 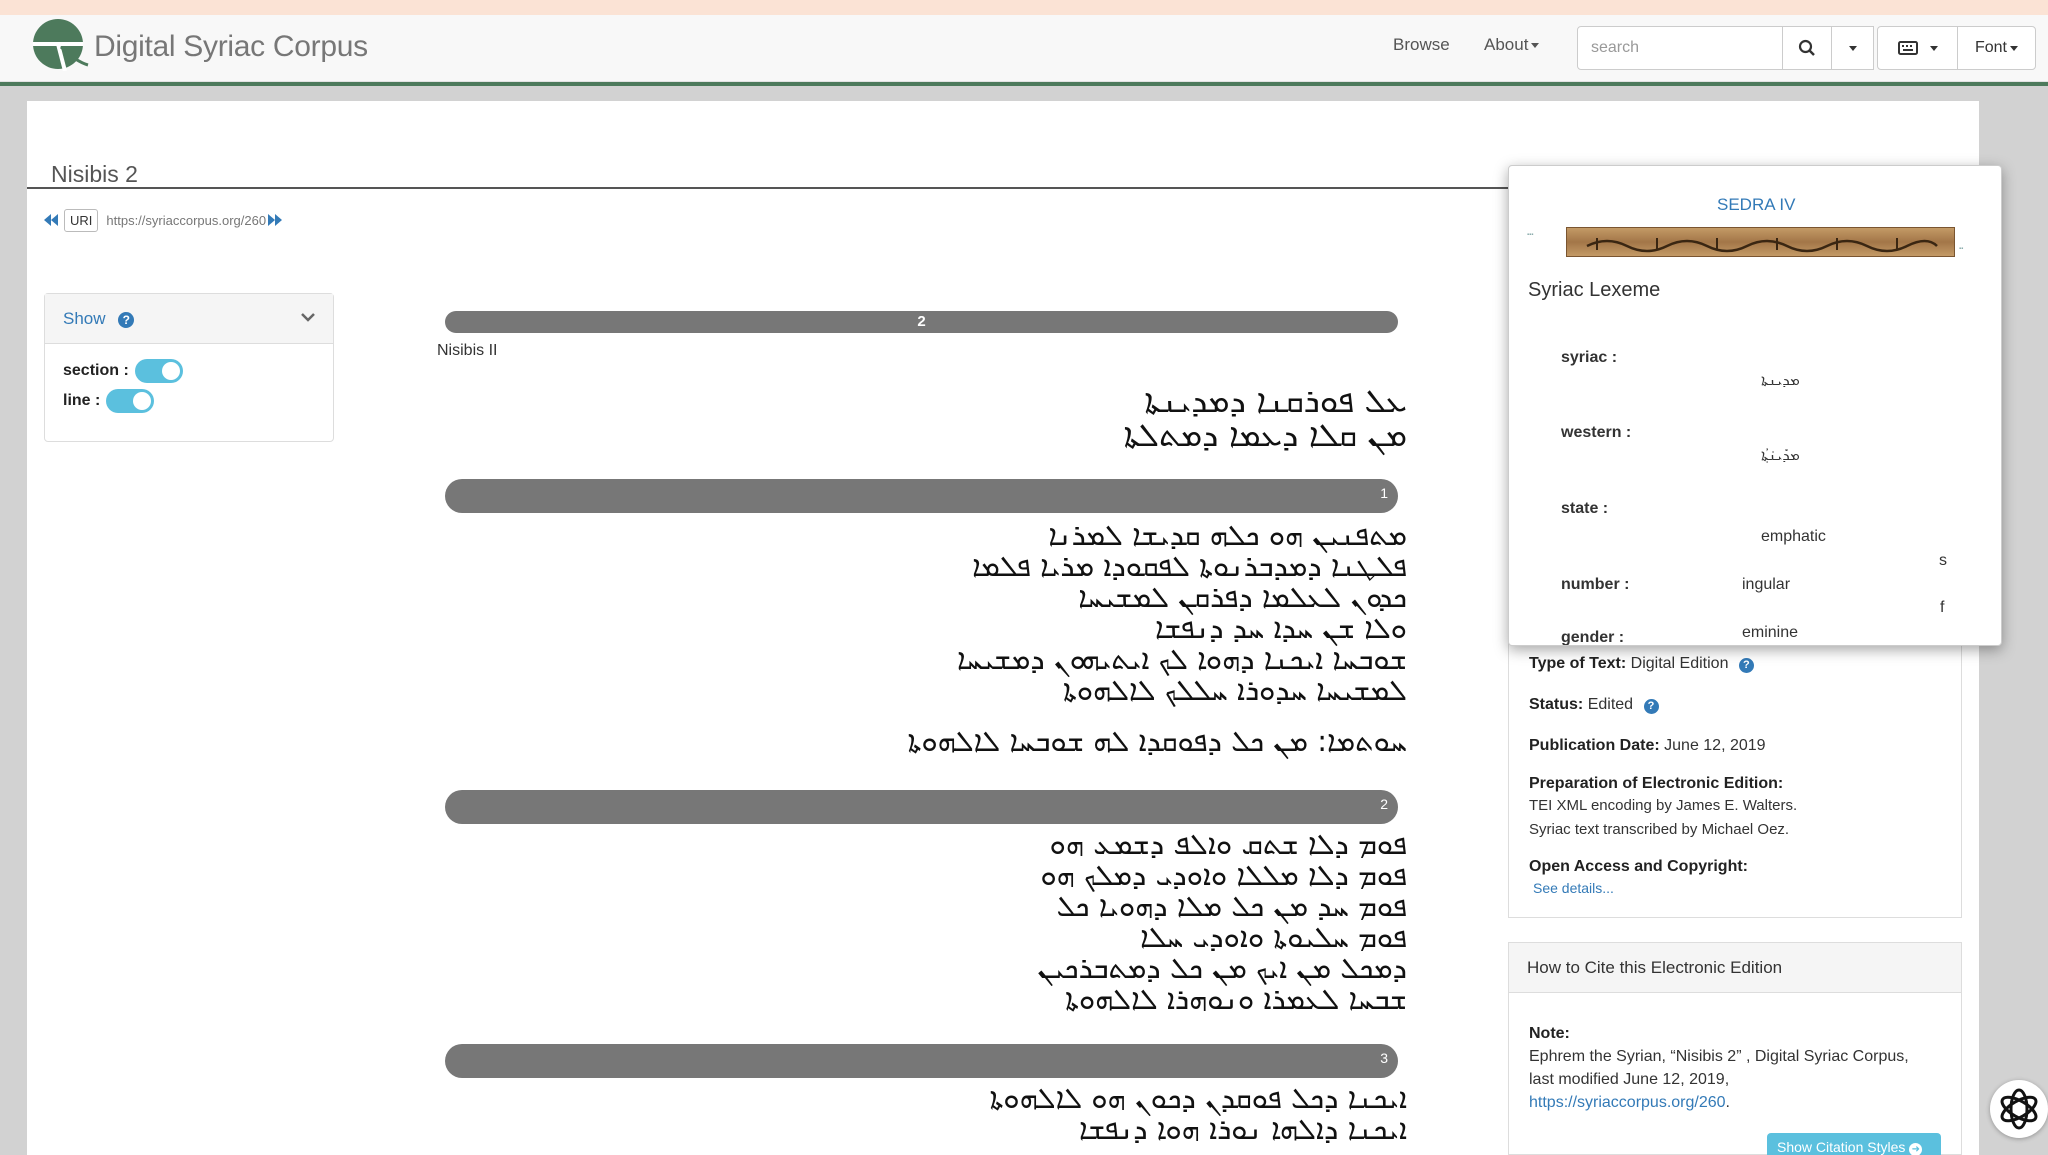 I want to click on page-title: Nisibis 2, so click(x=94, y=174).